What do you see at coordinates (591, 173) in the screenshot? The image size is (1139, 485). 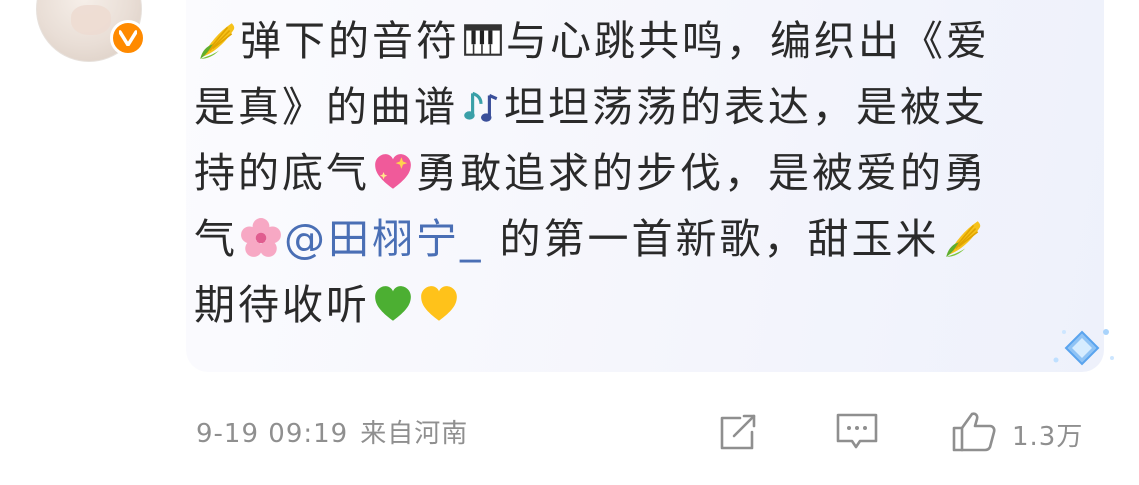 I see `comment-line-3: 持的底气 勇敢追求的步伐，是被爱的勇` at bounding box center [591, 173].